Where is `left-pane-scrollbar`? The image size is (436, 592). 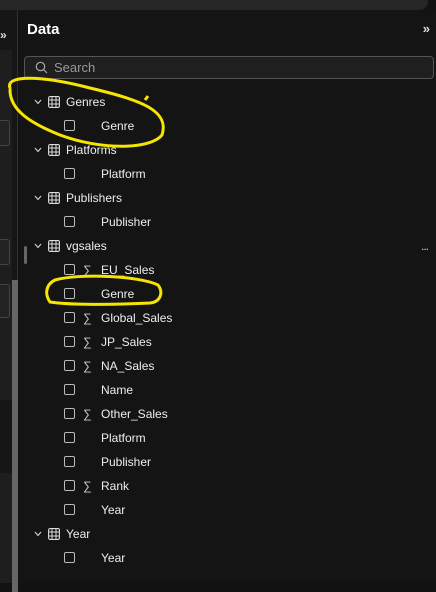 left-pane-scrollbar is located at coordinates (15, 436).